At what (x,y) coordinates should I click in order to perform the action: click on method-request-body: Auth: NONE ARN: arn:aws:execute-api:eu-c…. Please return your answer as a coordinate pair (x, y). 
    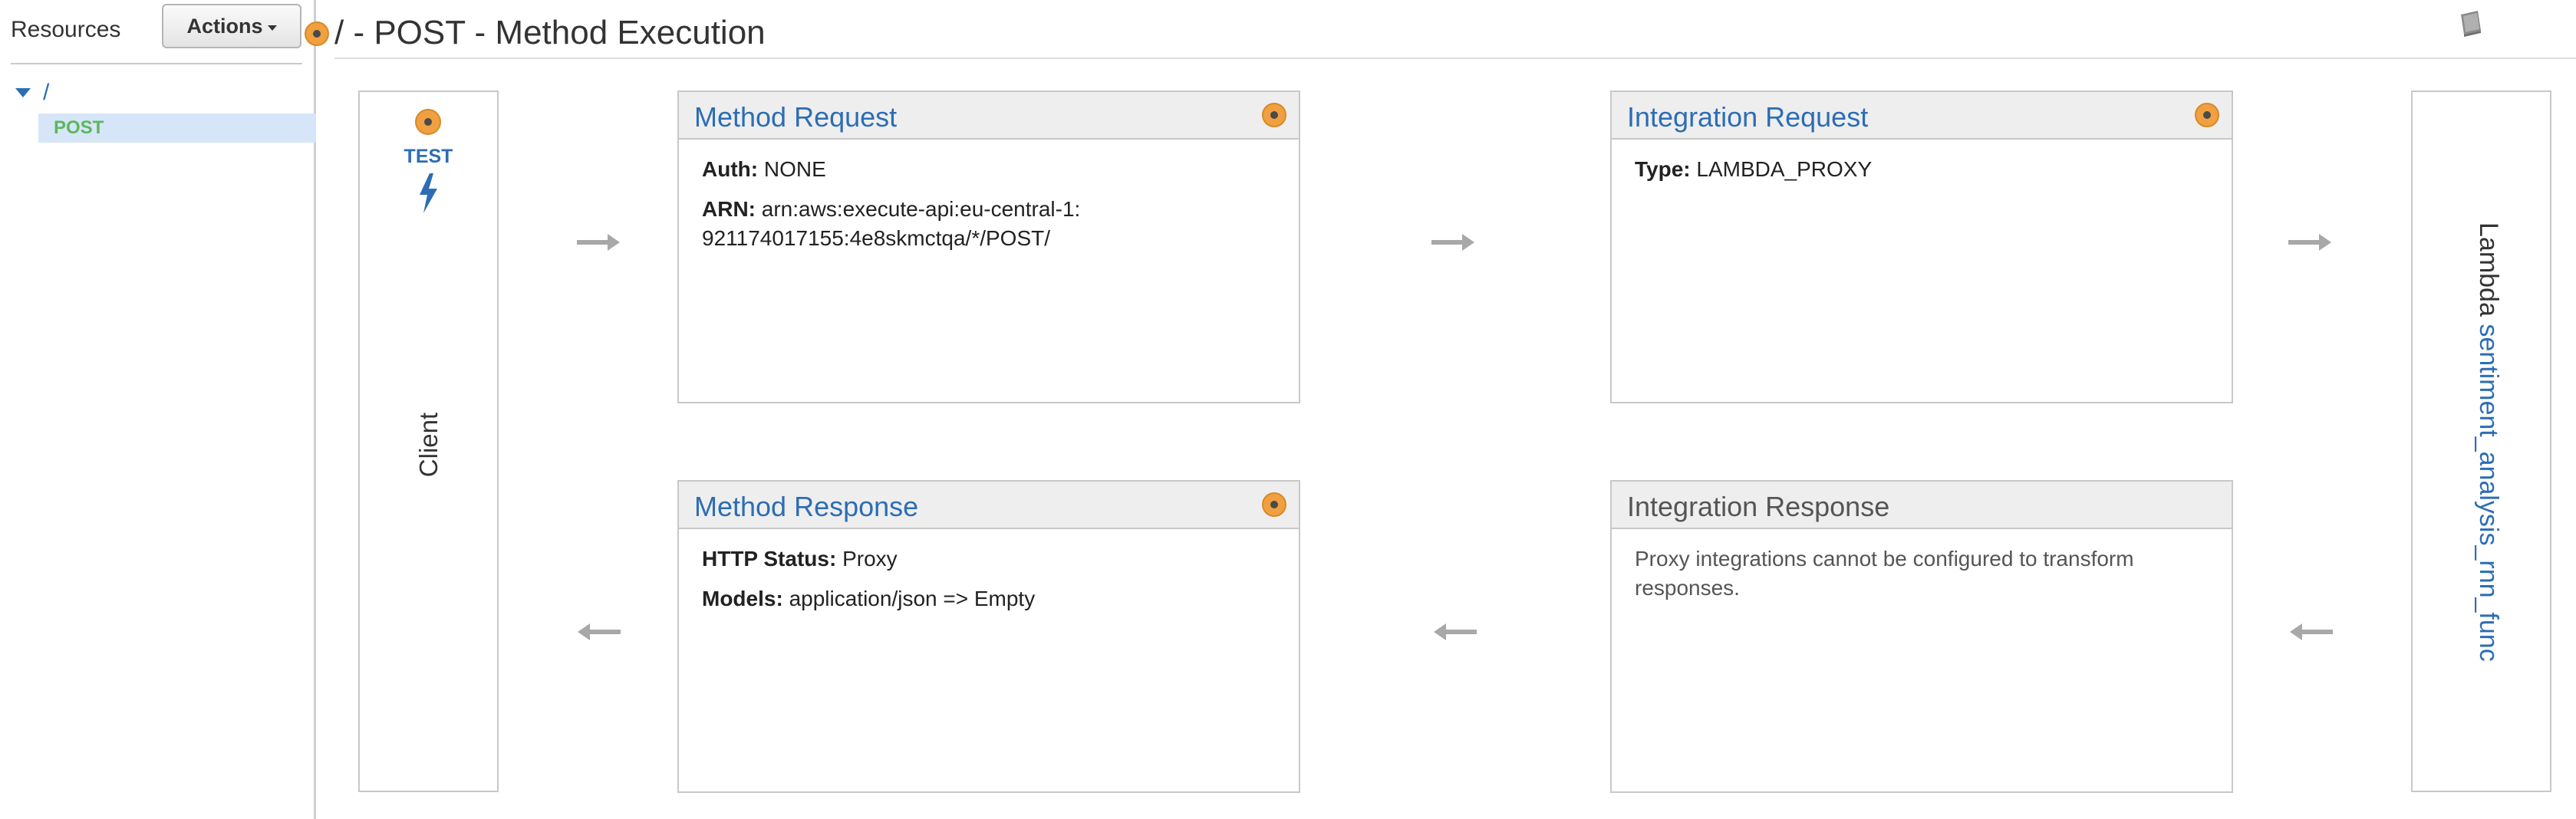
    Looking at the image, I should click on (989, 210).